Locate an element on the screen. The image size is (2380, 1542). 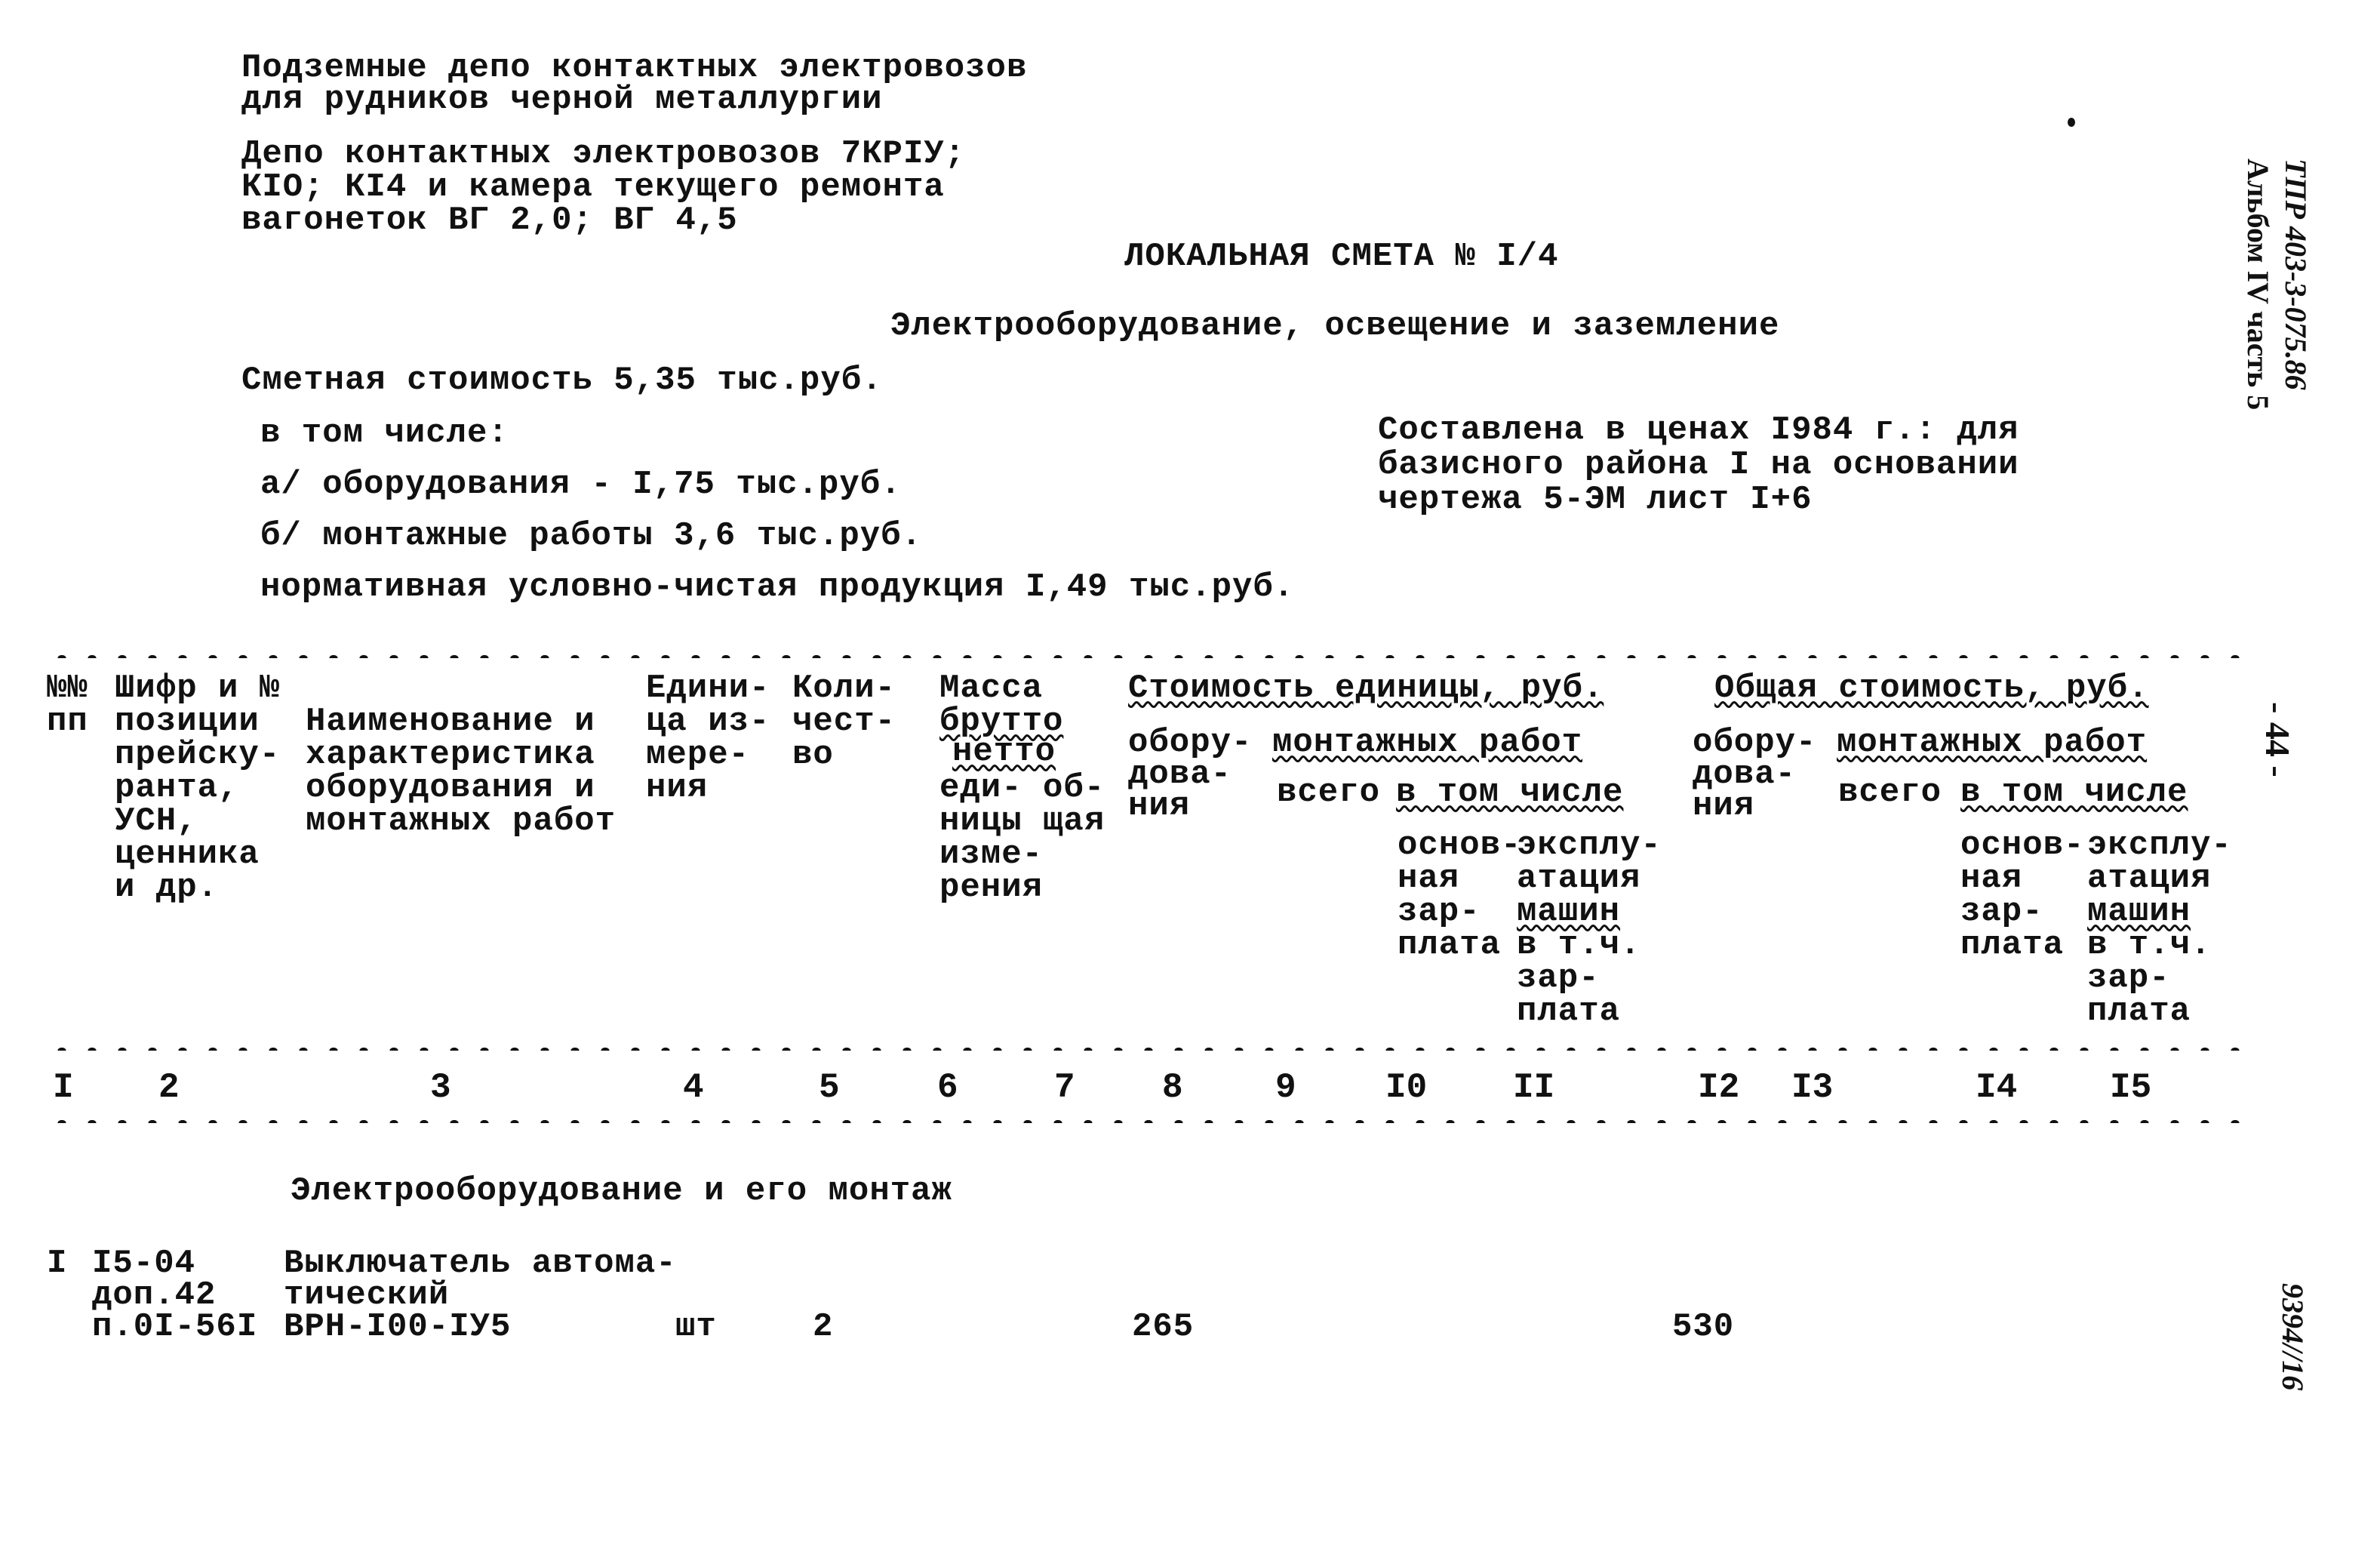
col-header-code-line: и др. is located at coordinates (167, 887).